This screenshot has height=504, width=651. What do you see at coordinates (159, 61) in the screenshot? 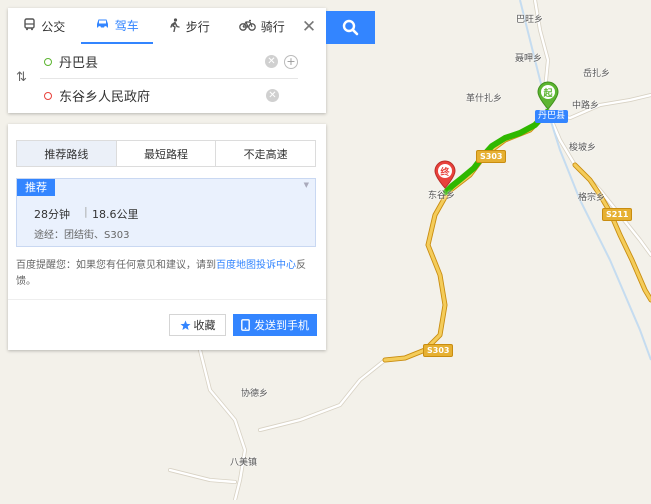
I see `start-point-value: 丹巴县` at bounding box center [159, 61].